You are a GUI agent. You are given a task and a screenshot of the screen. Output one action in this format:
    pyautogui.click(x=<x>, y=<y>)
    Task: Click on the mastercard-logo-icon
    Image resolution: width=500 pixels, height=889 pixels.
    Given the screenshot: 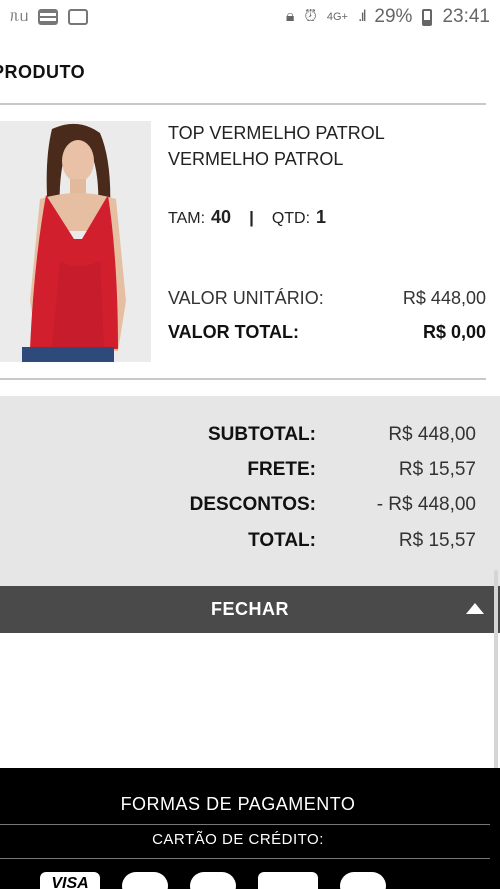 What is the action you would take?
    pyautogui.click(x=213, y=880)
    